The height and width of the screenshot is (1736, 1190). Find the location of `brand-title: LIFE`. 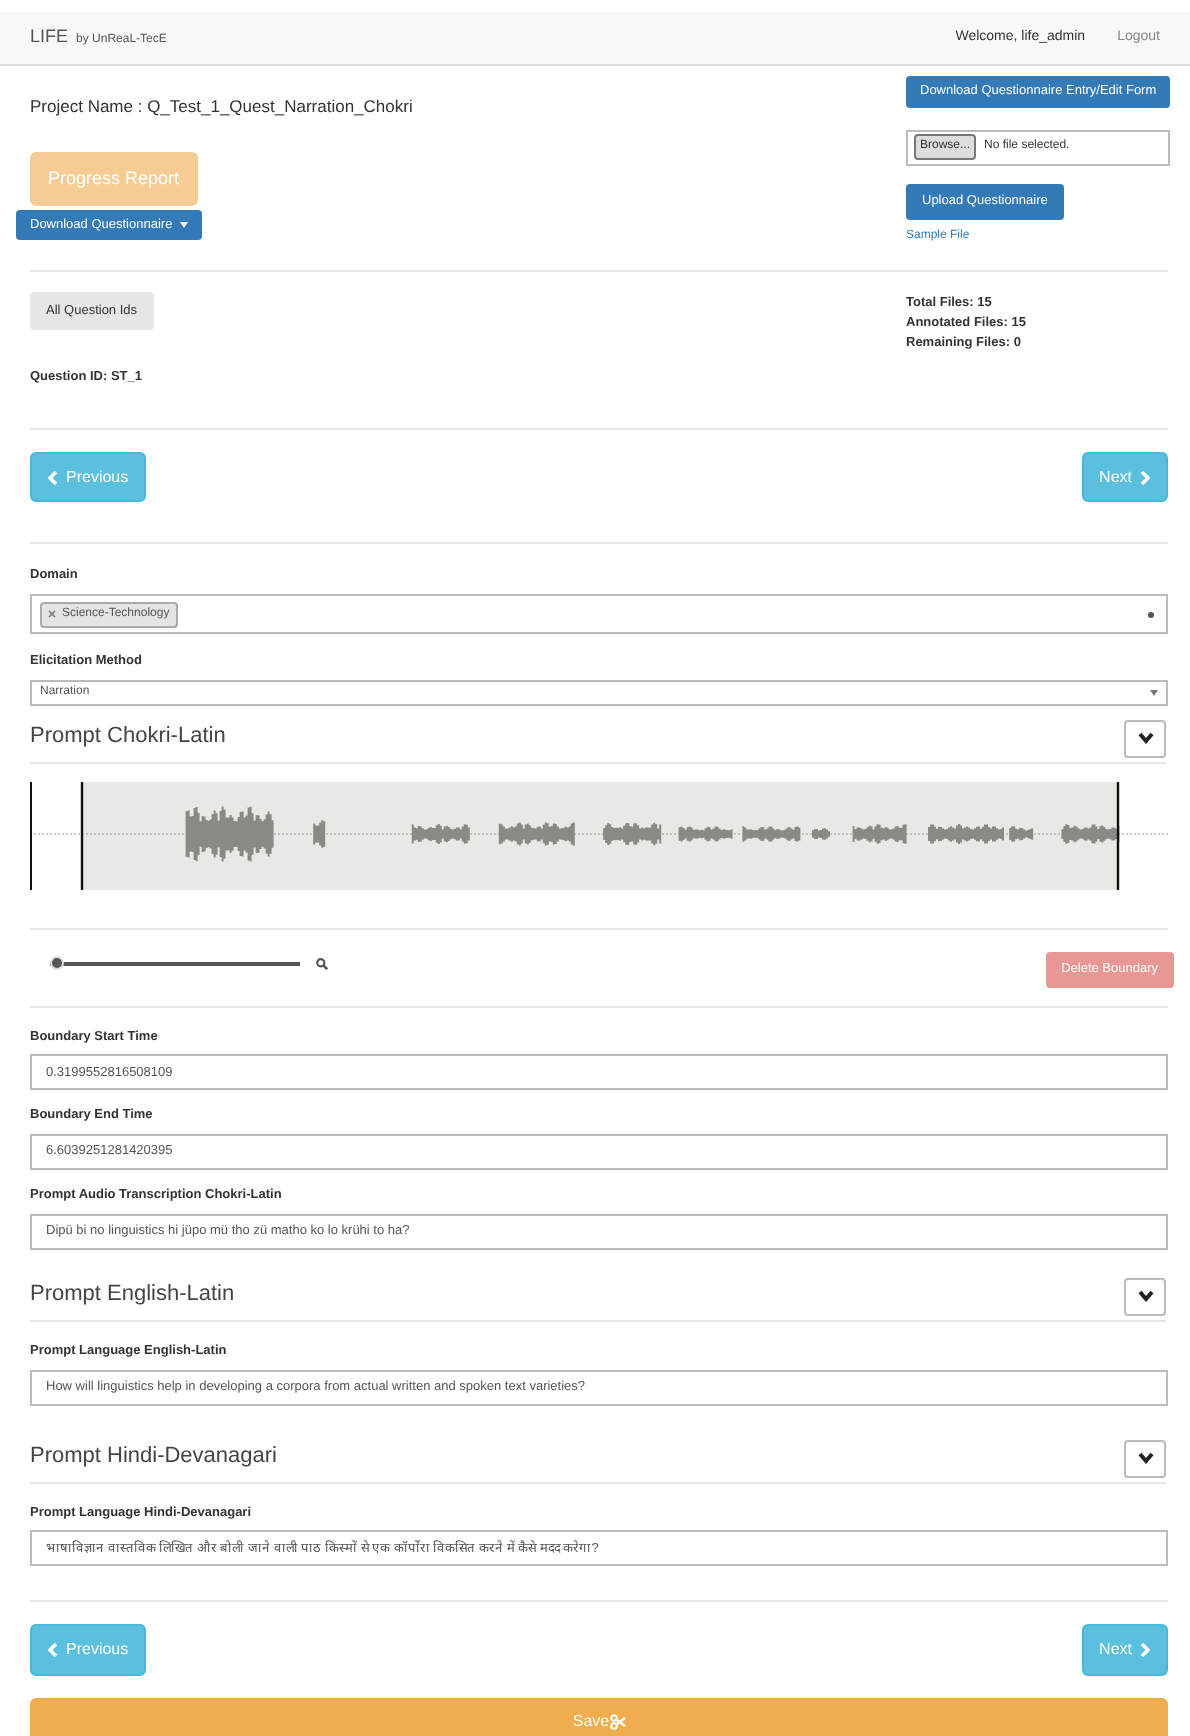

brand-title: LIFE is located at coordinates (49, 38).